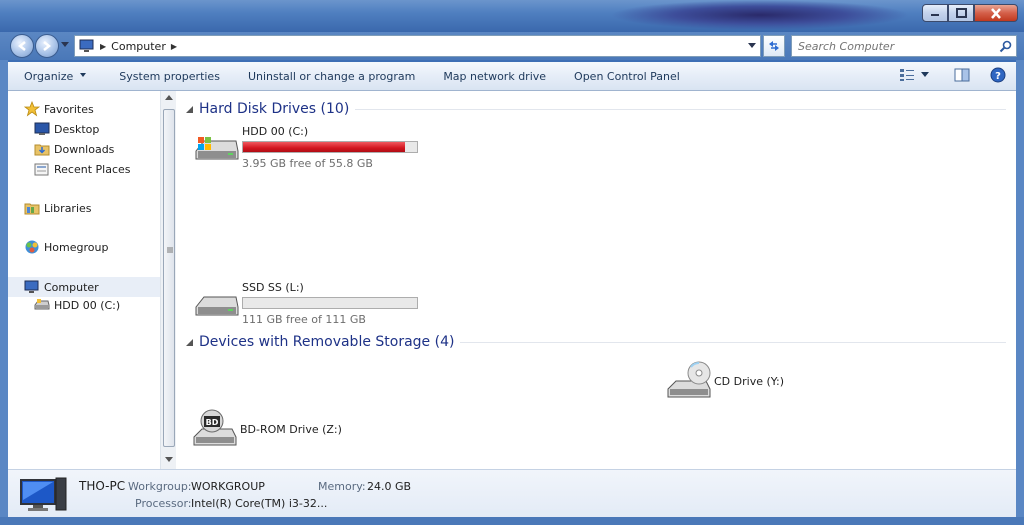 The height and width of the screenshot is (525, 1024). I want to click on title-bar, so click(512, 16).